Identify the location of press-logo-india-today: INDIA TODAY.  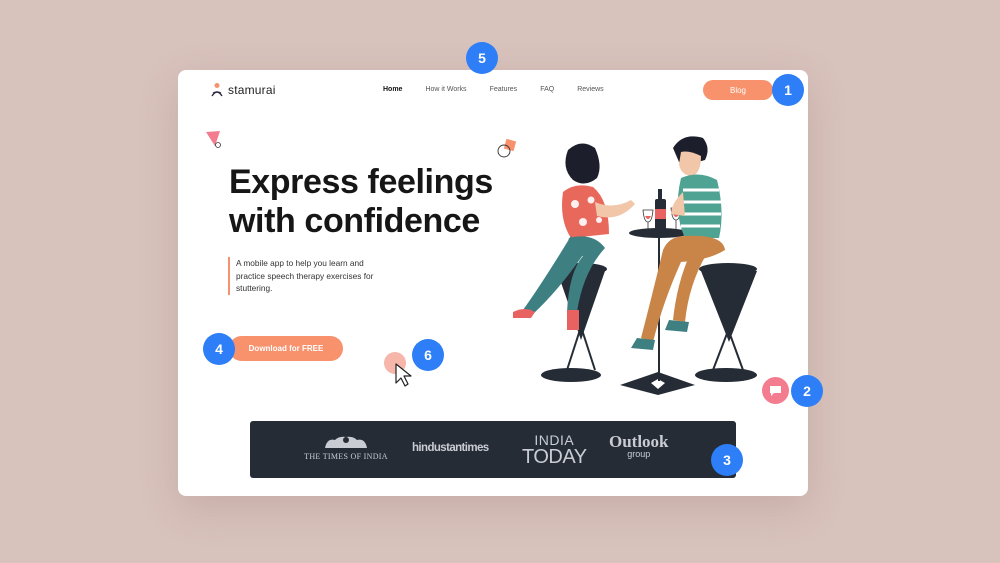
(554, 450).